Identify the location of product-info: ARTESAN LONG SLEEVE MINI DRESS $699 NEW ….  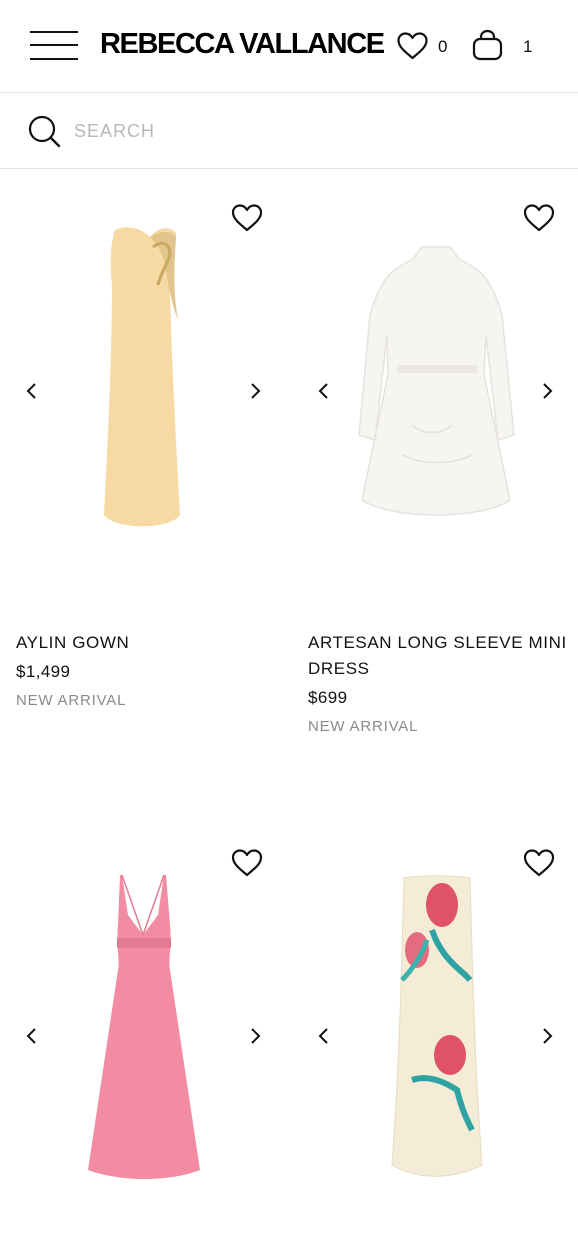
(439, 683).